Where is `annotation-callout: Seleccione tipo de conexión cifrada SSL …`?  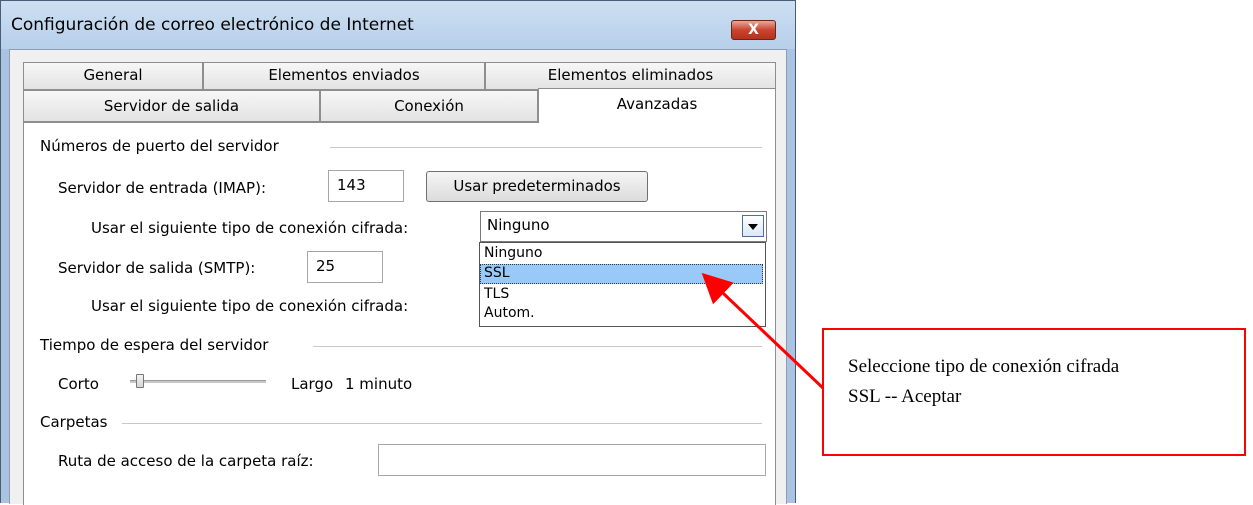
annotation-callout: Seleccione tipo de conexión cifrada SSL … is located at coordinates (1034, 392).